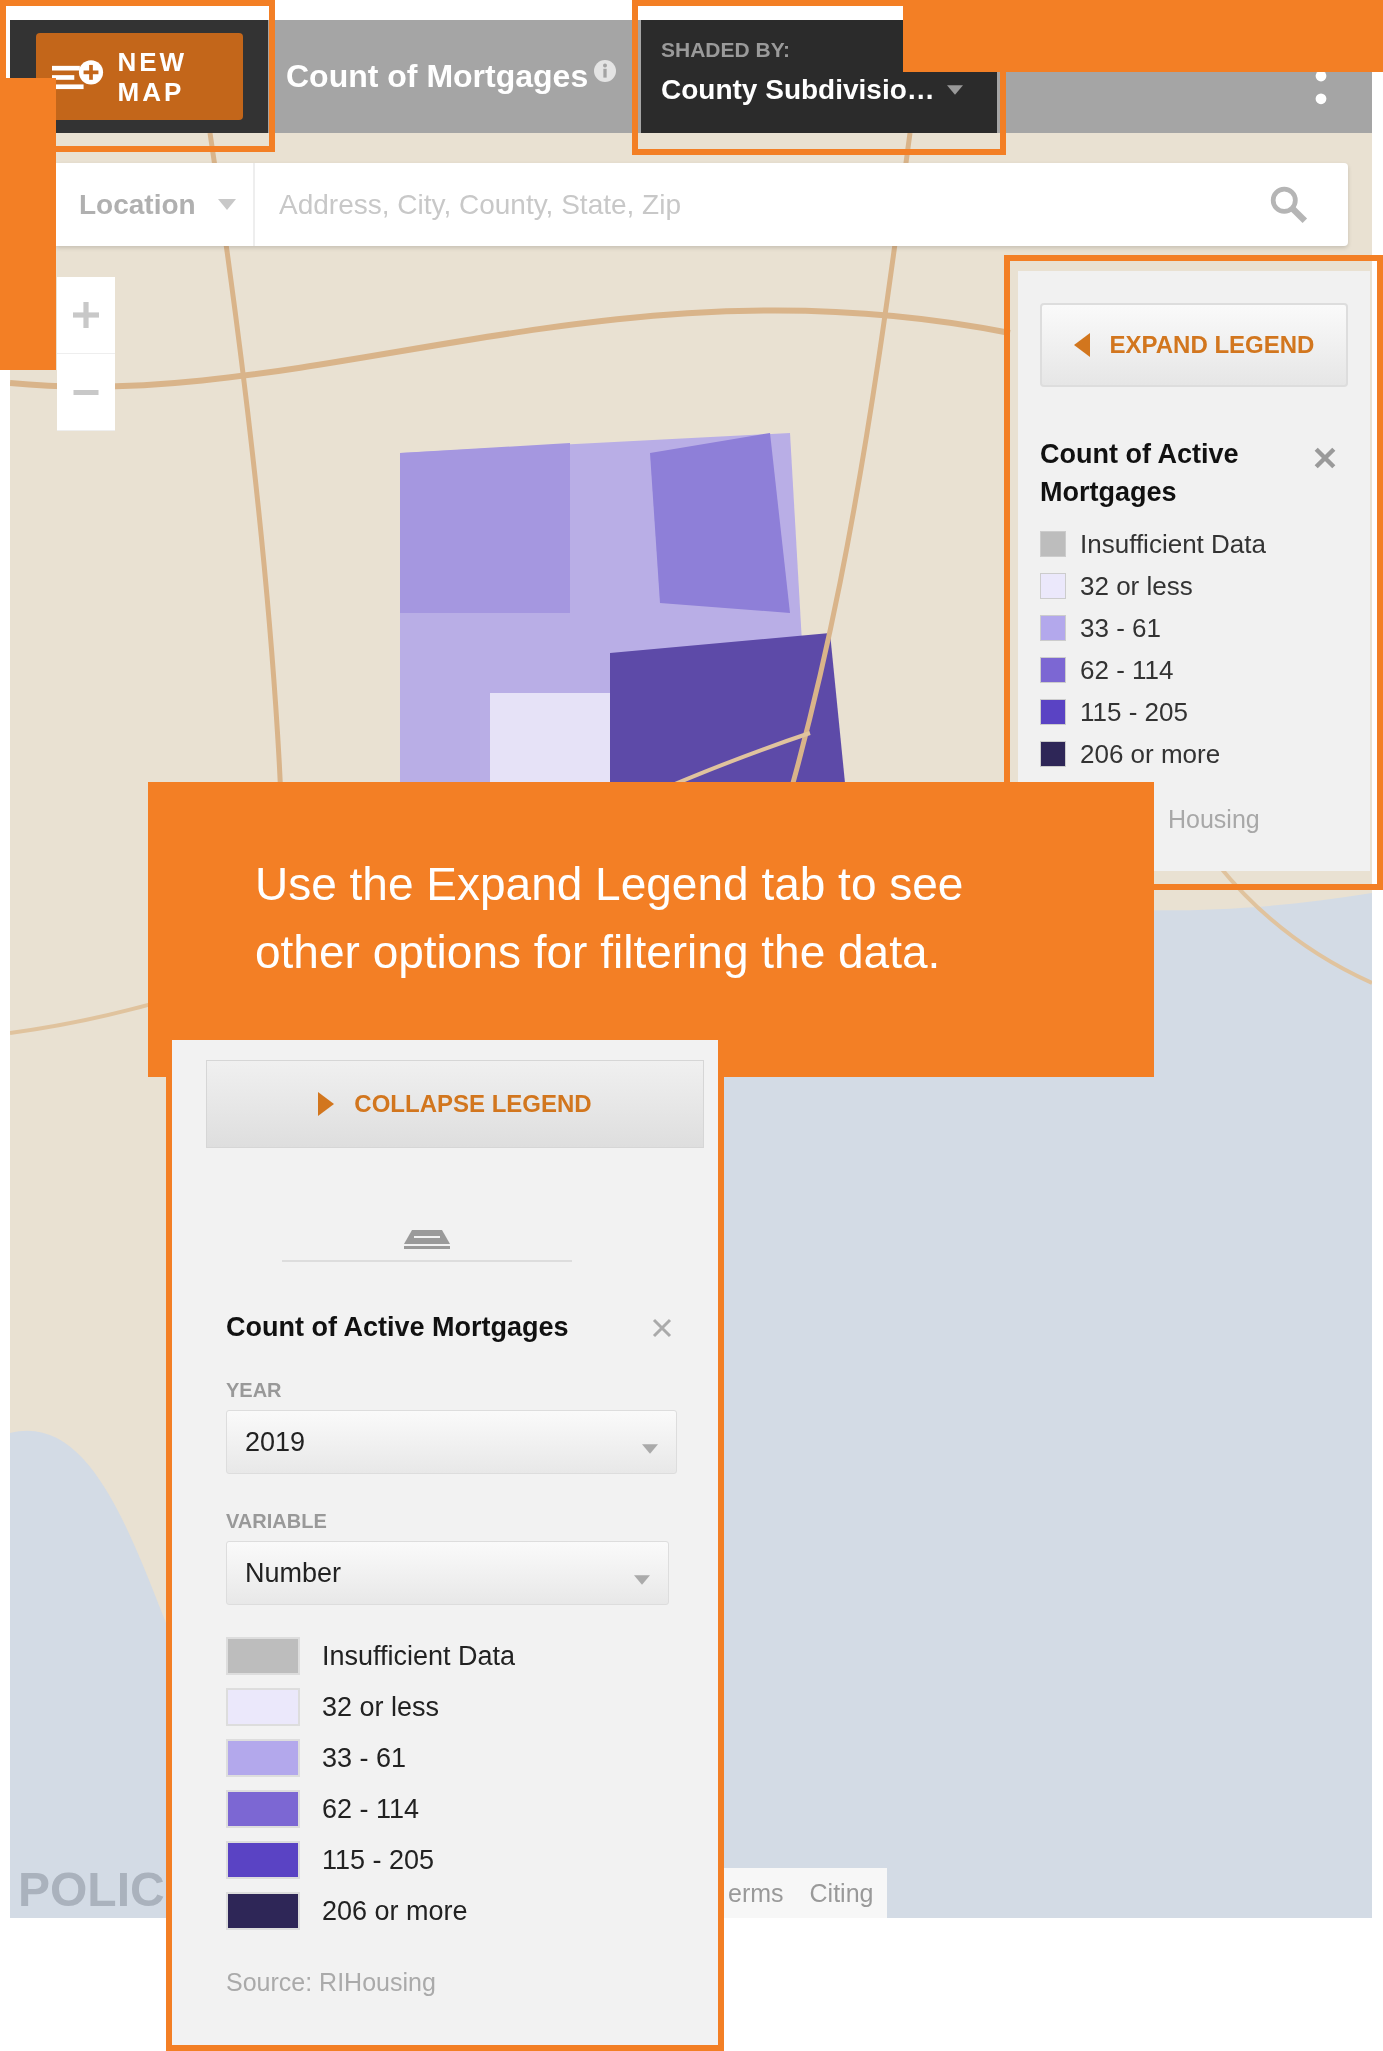 Image resolution: width=1383 pixels, height=2051 pixels. Describe the element at coordinates (756, 1893) in the screenshot. I see `footer-link: erms` at that location.